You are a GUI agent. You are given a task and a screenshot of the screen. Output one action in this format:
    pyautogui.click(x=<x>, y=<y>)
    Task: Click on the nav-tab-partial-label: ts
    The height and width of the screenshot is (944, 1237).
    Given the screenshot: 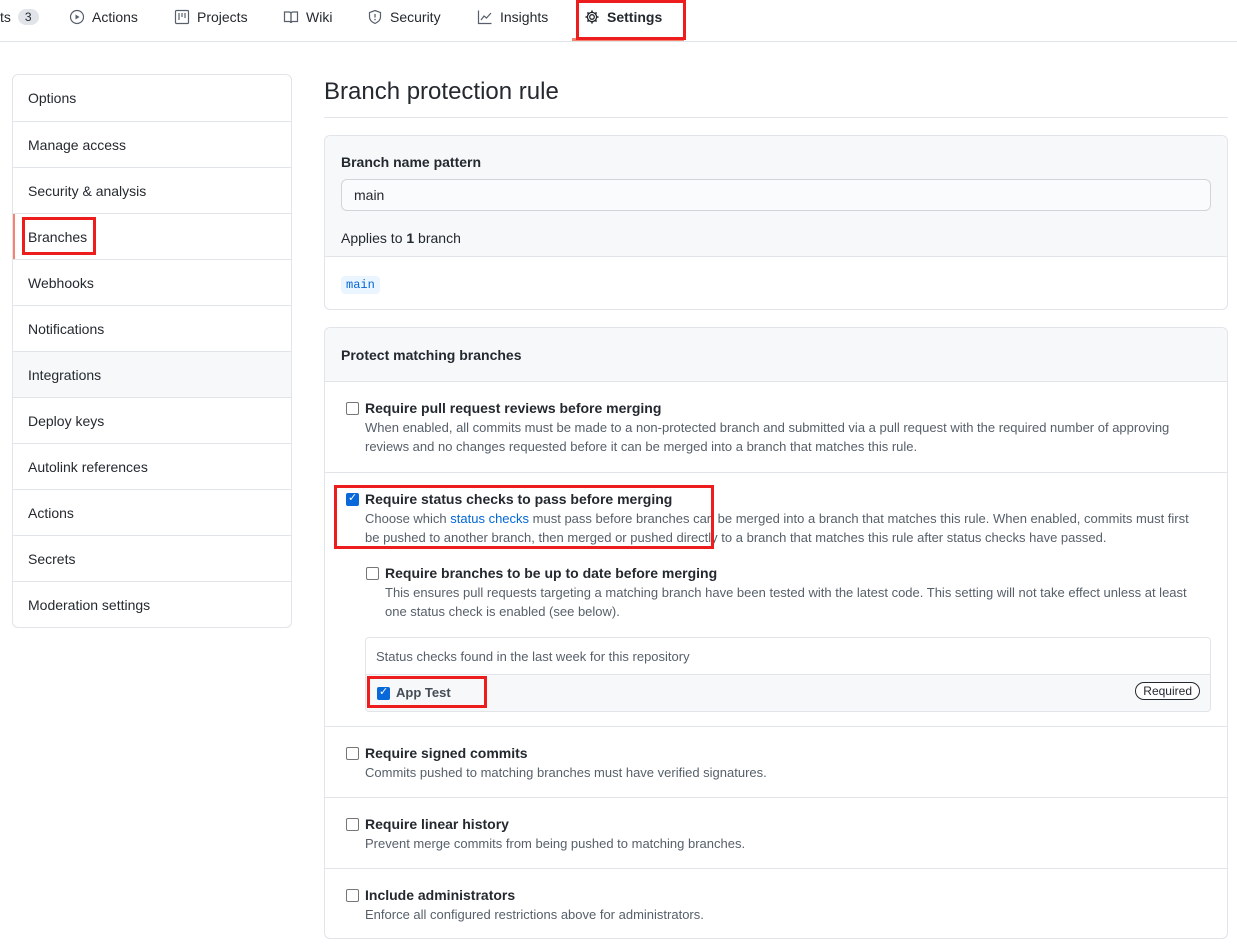 What is the action you would take?
    pyautogui.click(x=5, y=17)
    